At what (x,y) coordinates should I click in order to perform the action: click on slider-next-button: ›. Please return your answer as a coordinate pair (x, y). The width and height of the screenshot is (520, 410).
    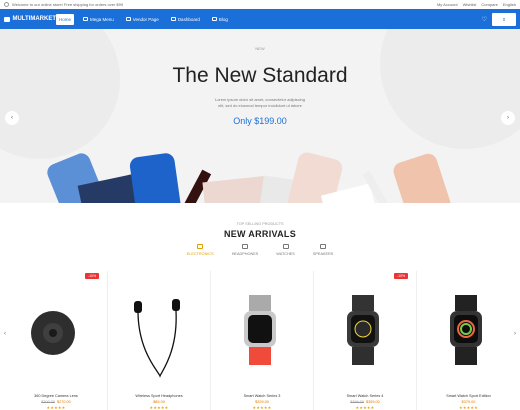
    Looking at the image, I should click on (508, 118).